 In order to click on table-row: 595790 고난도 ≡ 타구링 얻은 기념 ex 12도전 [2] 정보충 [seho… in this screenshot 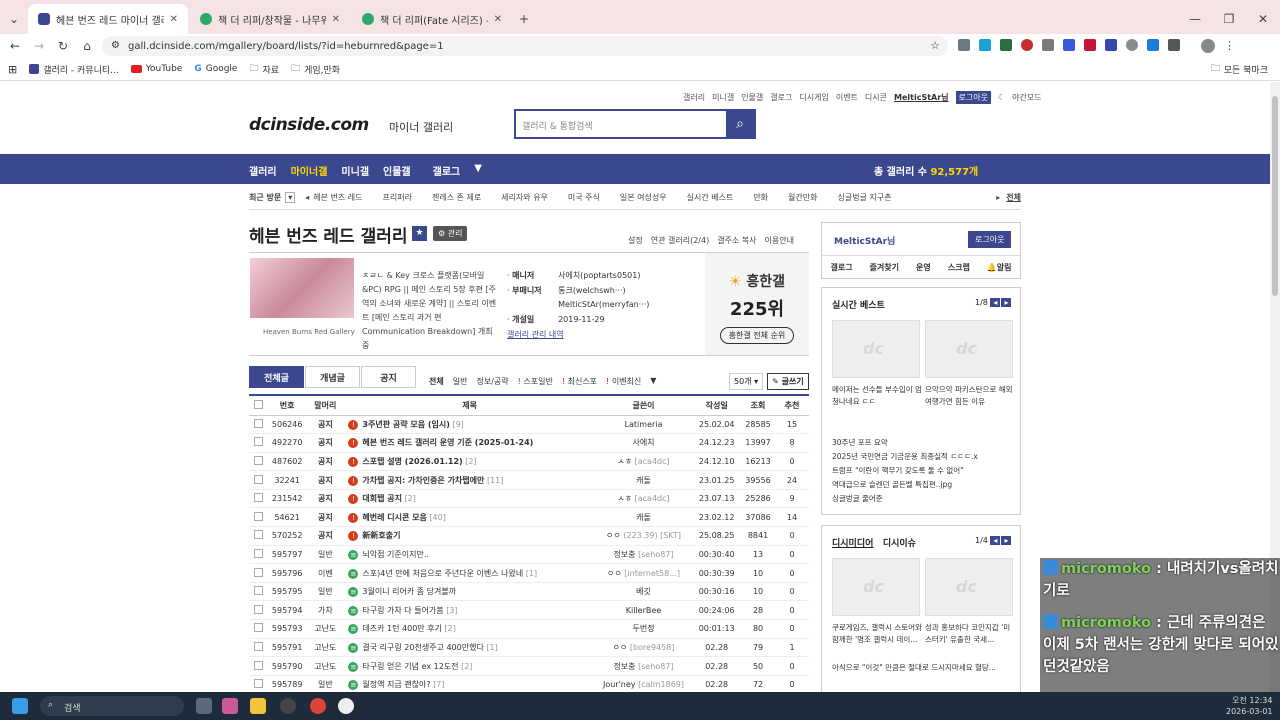, I will do `click(529, 666)`.